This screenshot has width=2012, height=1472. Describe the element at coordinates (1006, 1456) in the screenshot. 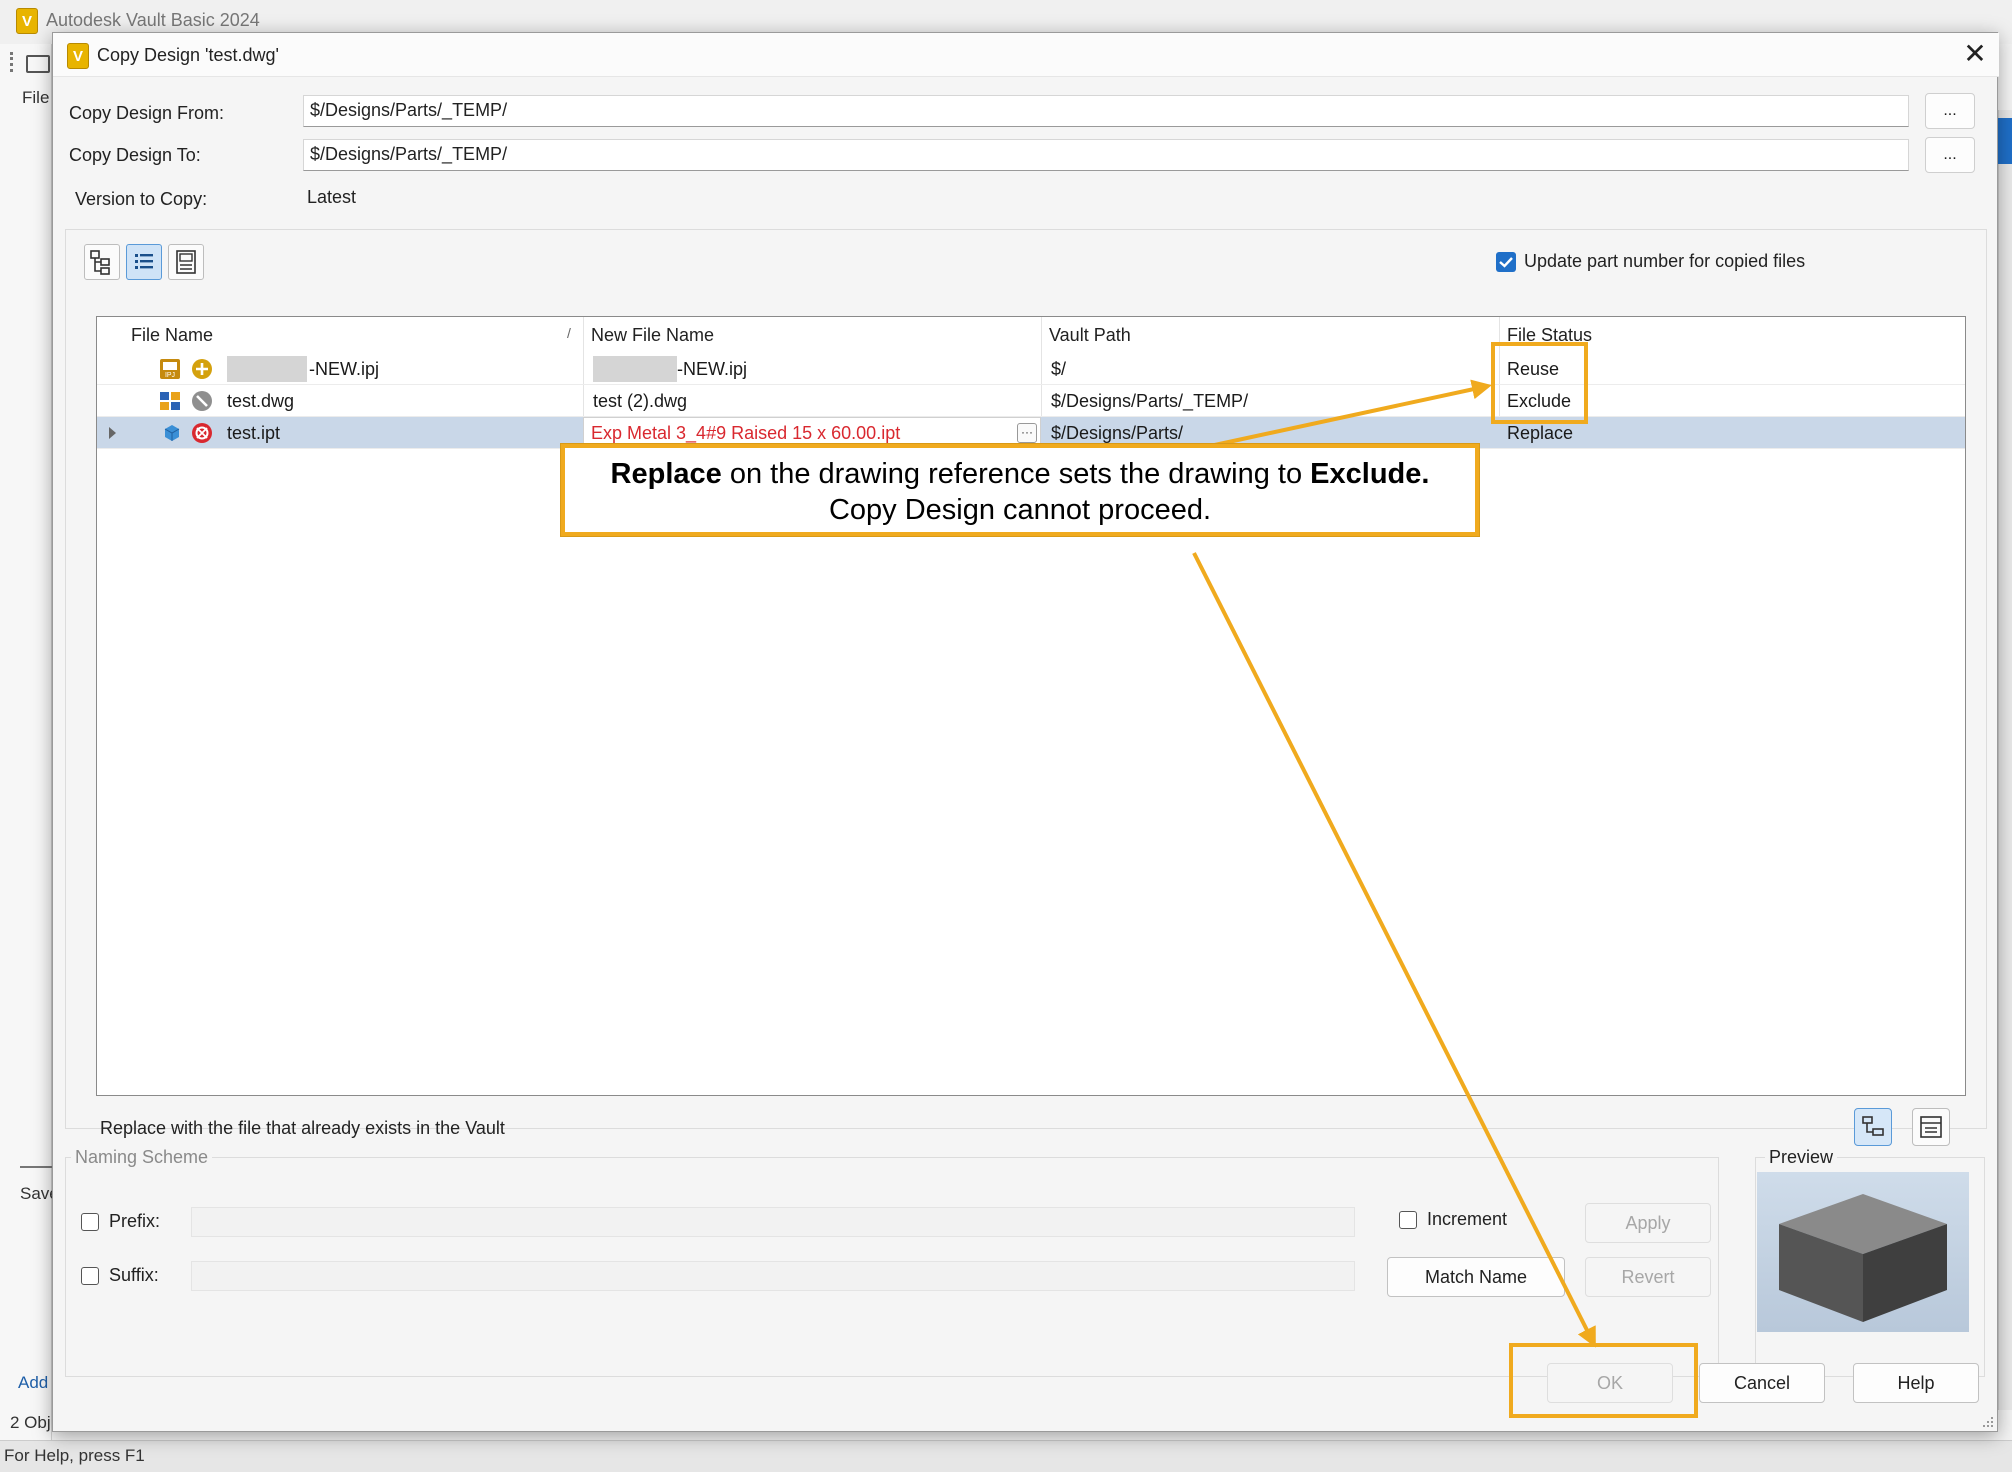

I see `status-bar` at that location.